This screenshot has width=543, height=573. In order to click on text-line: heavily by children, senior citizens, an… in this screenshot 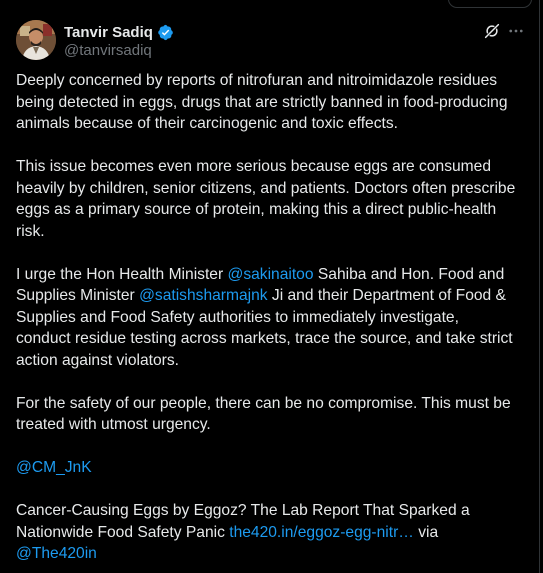, I will do `click(266, 188)`.